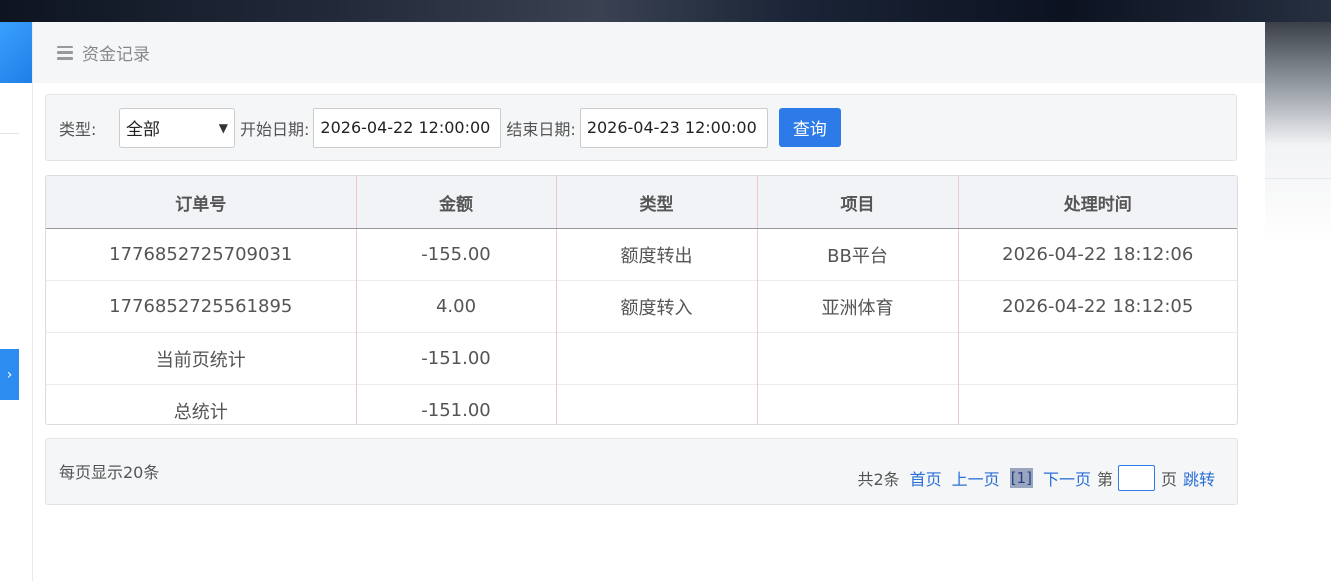 The height and width of the screenshot is (581, 1331). I want to click on next-page-link: 下一页, so click(1067, 478).